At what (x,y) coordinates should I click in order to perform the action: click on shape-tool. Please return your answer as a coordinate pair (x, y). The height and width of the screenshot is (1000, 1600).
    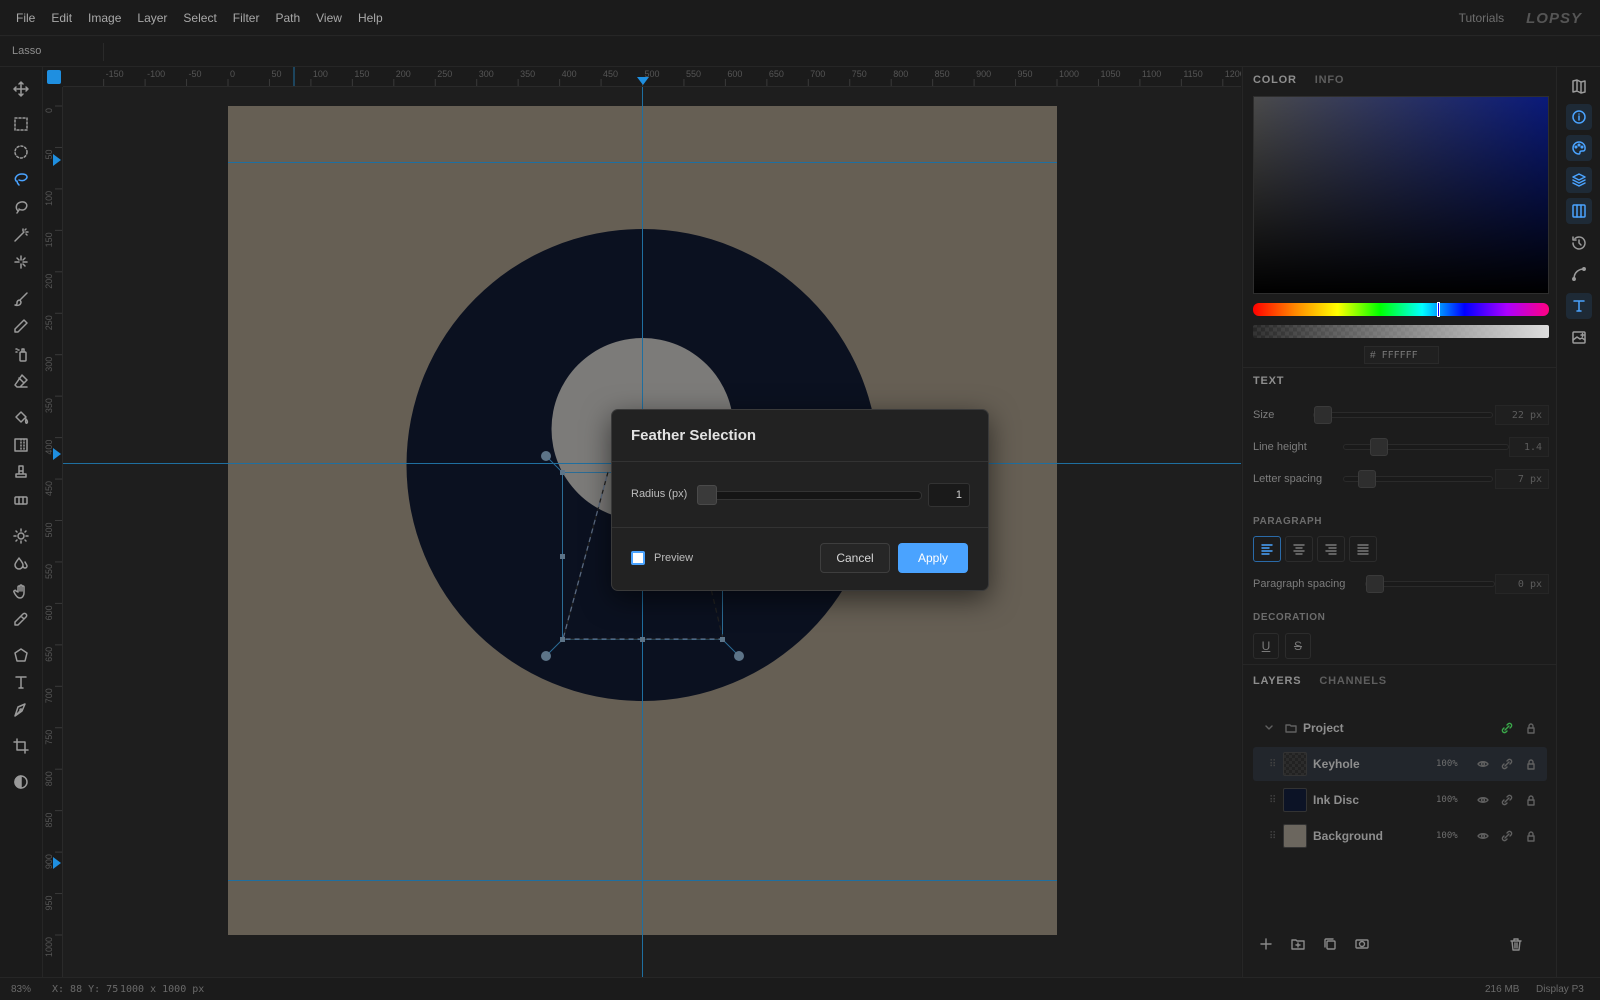
    Looking at the image, I should click on (21, 655).